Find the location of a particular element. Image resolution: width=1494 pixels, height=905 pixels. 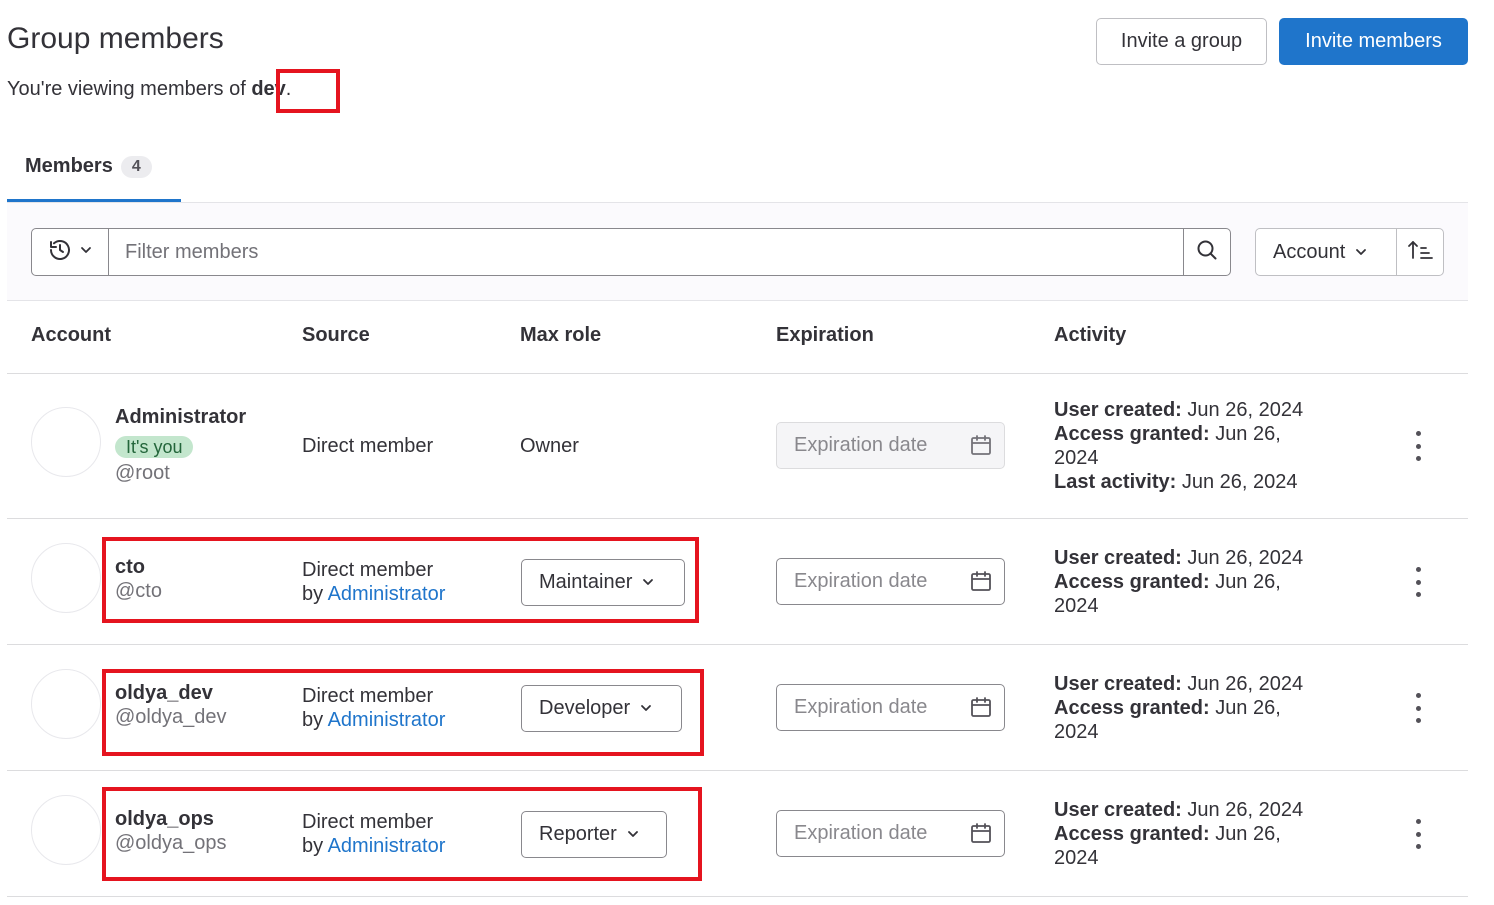

subtitle-suffix: . is located at coordinates (288, 89).